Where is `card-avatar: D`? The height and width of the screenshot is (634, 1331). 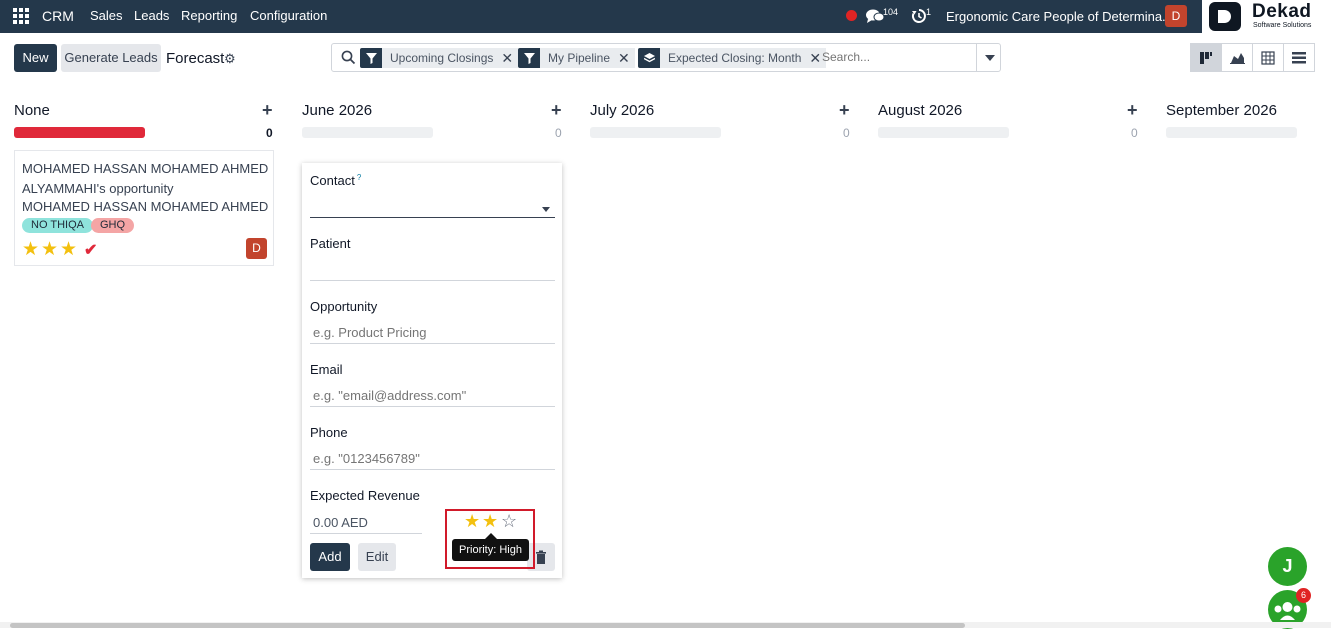
card-avatar: D is located at coordinates (256, 248).